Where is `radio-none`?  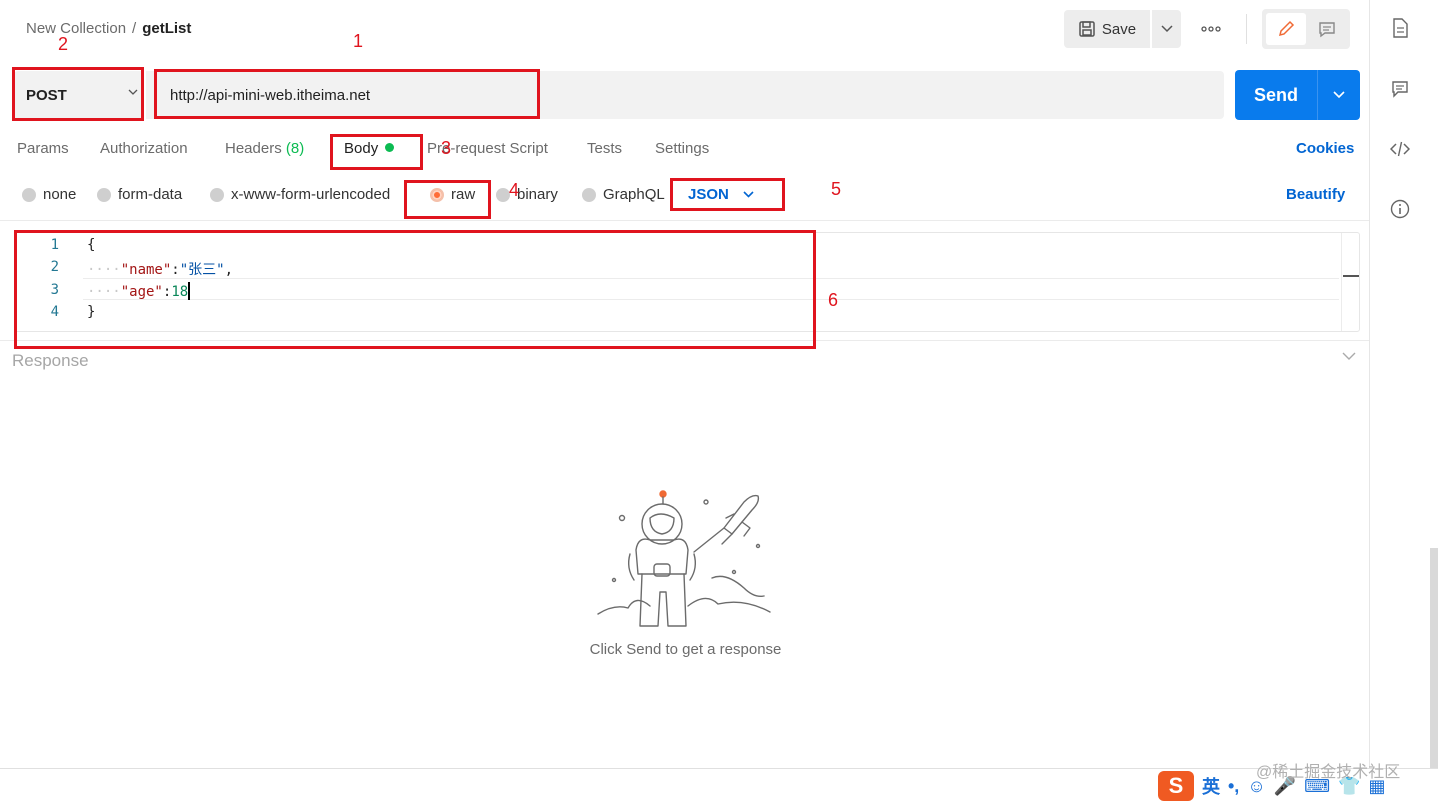 radio-none is located at coordinates (29, 194).